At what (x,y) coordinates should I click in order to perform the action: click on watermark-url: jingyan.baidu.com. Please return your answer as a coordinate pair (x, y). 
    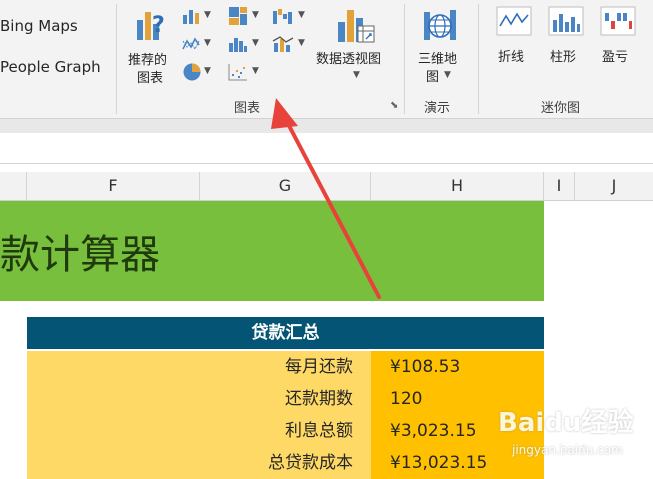
    Looking at the image, I should click on (567, 450).